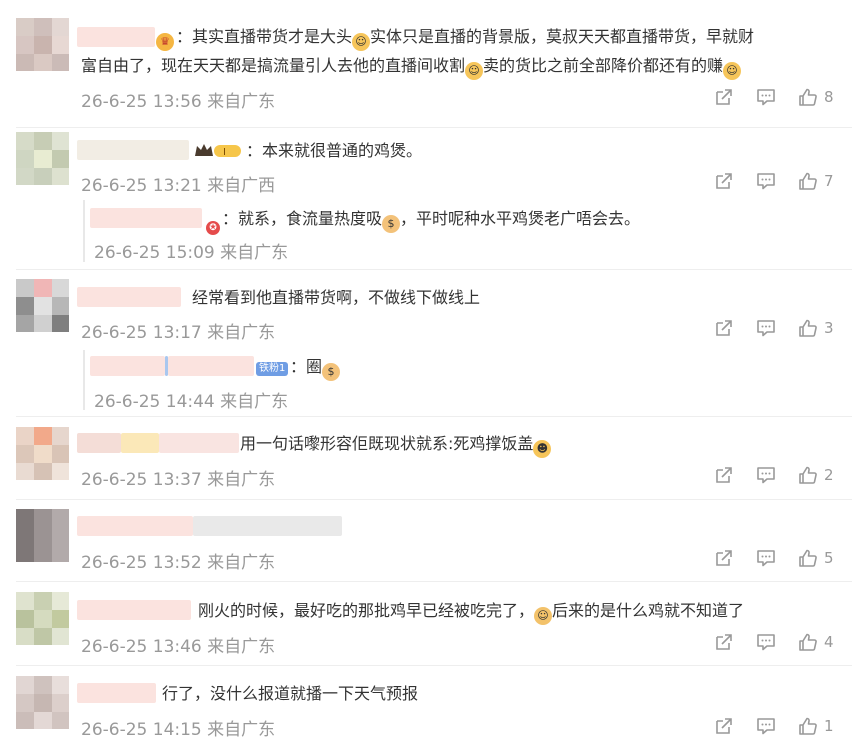 Image resolution: width=852 pixels, height=747 pixels. Describe the element at coordinates (154, 402) in the screenshot. I see `reply-time: 26-6-25 14:44` at that location.